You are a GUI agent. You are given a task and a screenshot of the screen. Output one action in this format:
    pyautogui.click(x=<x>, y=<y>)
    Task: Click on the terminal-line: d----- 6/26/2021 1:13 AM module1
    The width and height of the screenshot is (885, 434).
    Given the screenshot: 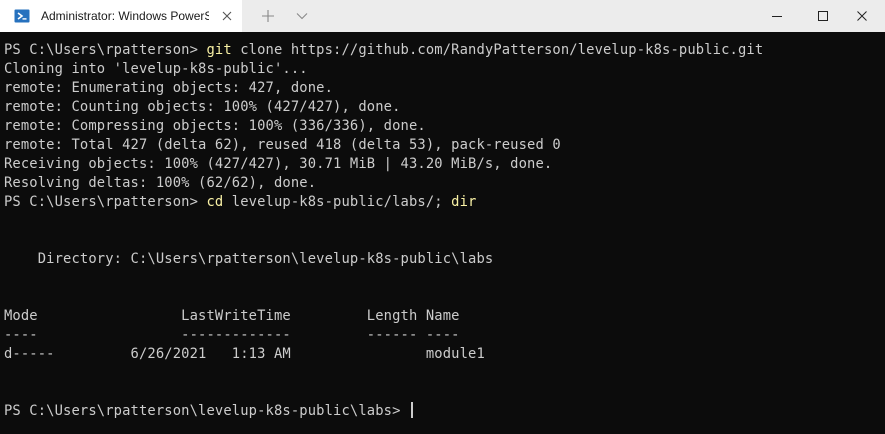 What is the action you would take?
    pyautogui.click(x=444, y=354)
    